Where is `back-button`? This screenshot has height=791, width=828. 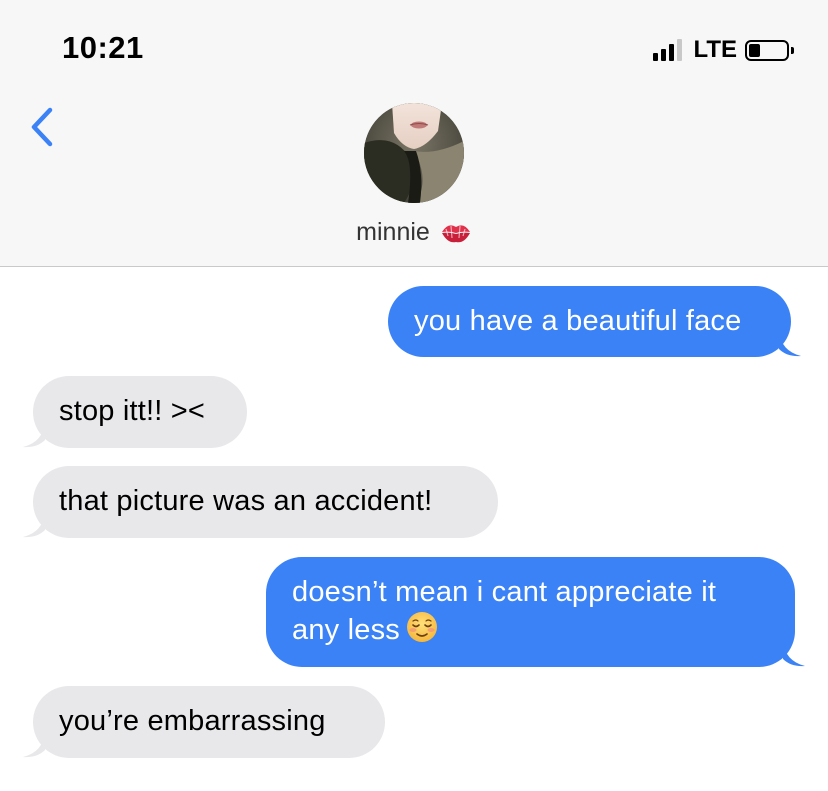
back-button is located at coordinates (44, 127).